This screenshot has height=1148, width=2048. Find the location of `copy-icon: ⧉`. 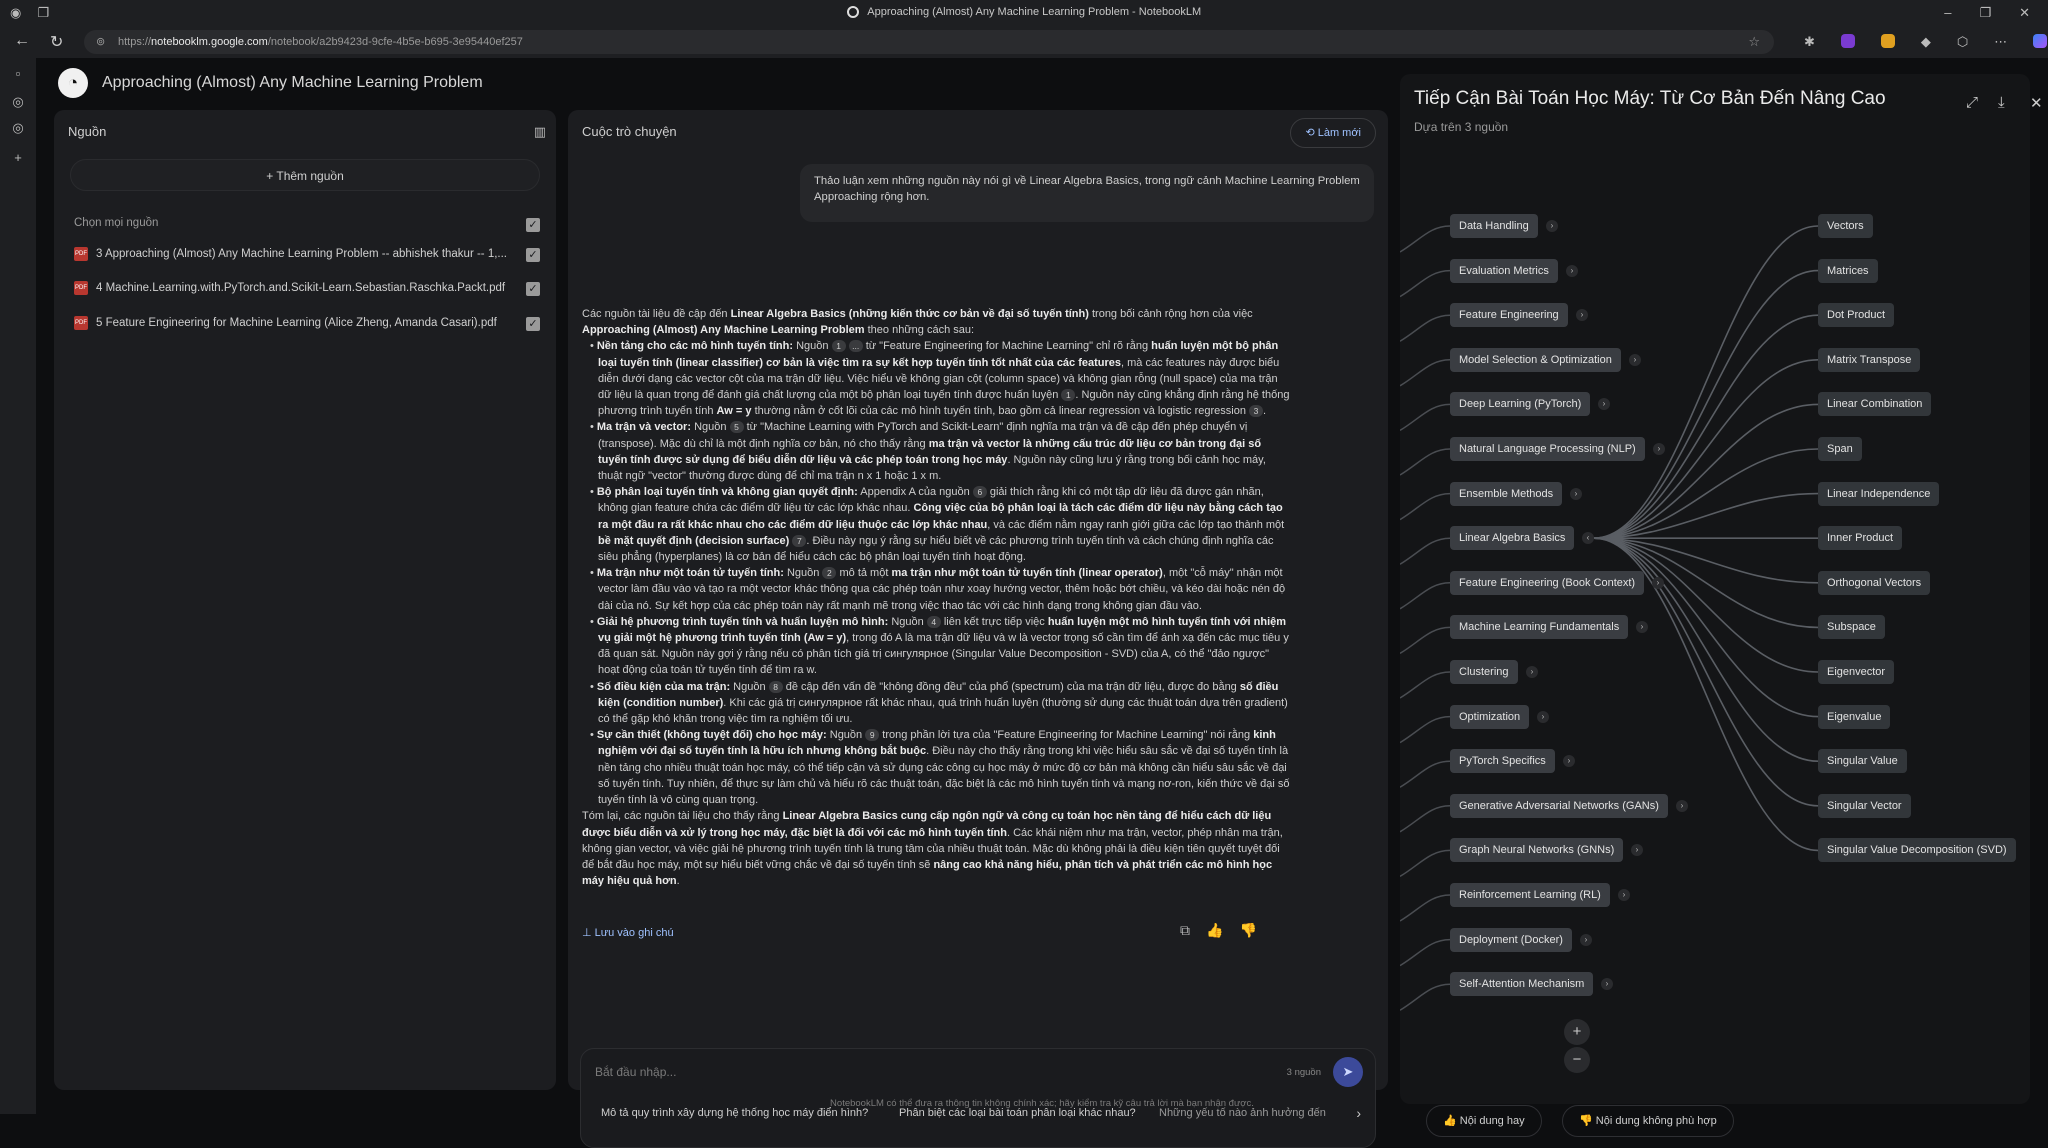

copy-icon: ⧉ is located at coordinates (1185, 930).